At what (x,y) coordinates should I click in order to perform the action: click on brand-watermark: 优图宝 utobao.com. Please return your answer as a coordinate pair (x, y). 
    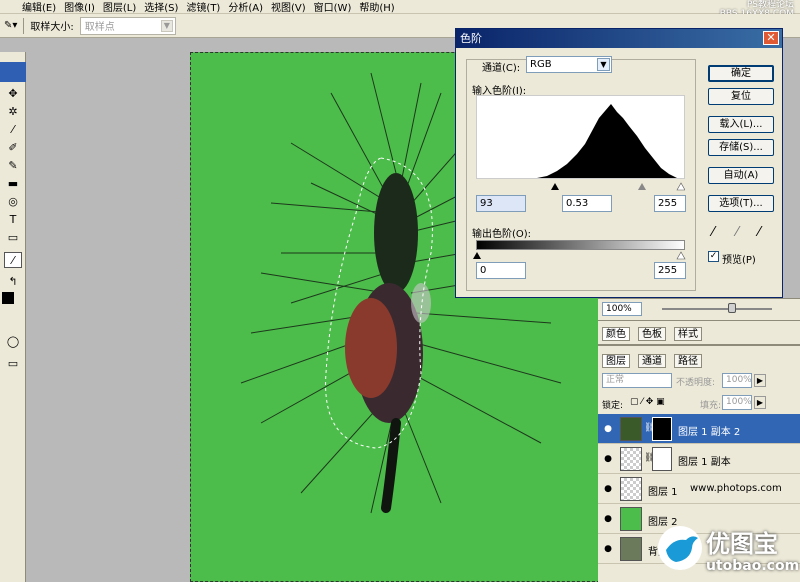
    Looking at the image, I should click on (728, 551).